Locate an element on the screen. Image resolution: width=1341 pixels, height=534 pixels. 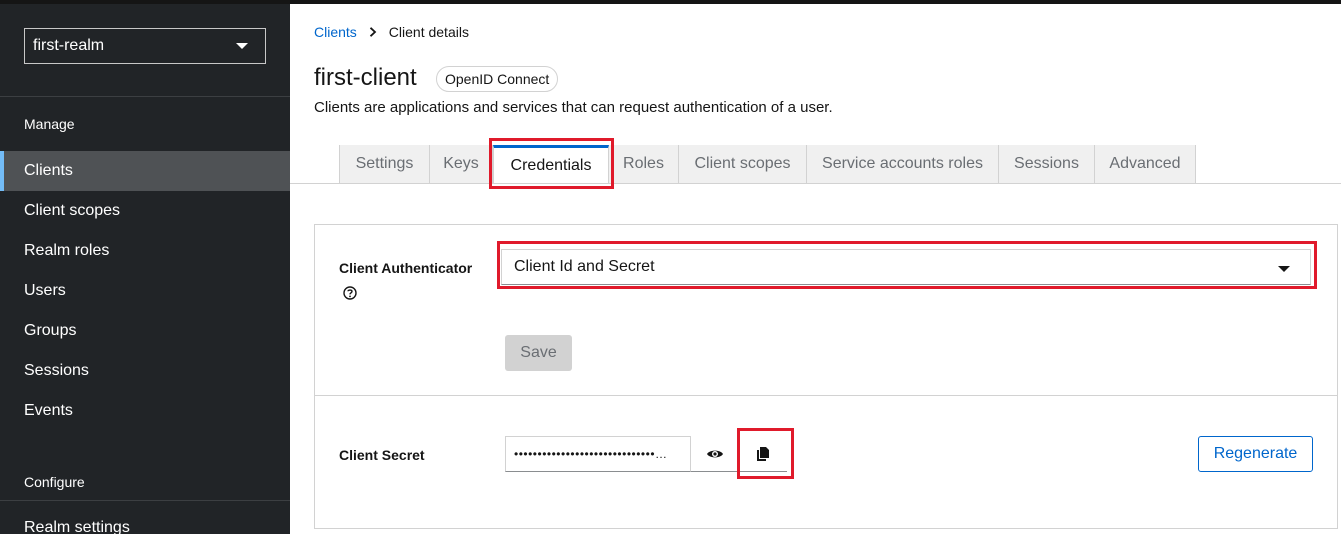
chevron-right-icon is located at coordinates (373, 32).